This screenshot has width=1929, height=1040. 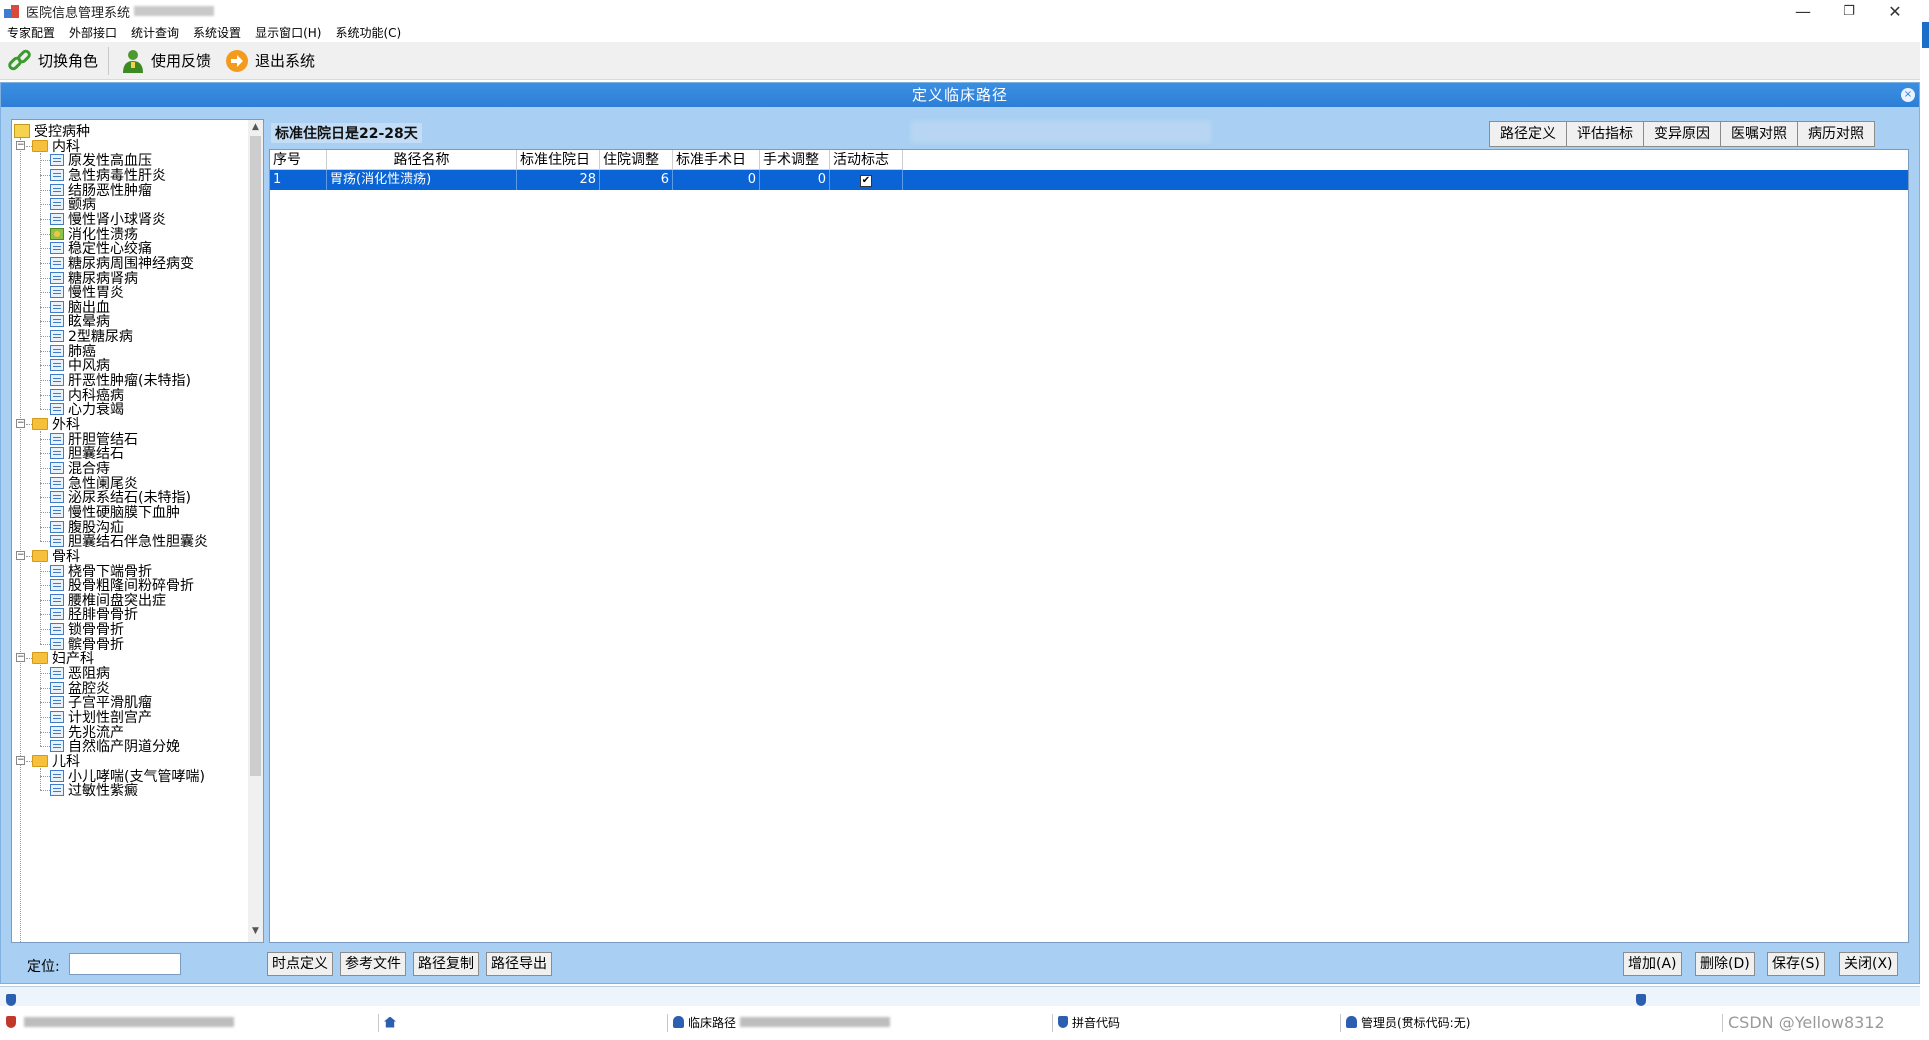 What do you see at coordinates (368, 32) in the screenshot?
I see `menu-system-functions: 系统功能(C)` at bounding box center [368, 32].